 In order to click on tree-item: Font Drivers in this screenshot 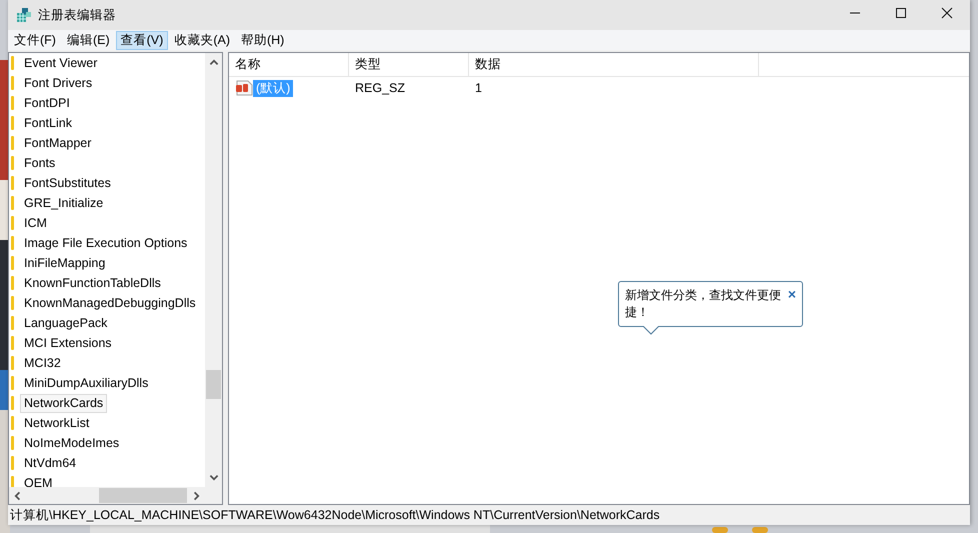, I will do `click(58, 83)`.